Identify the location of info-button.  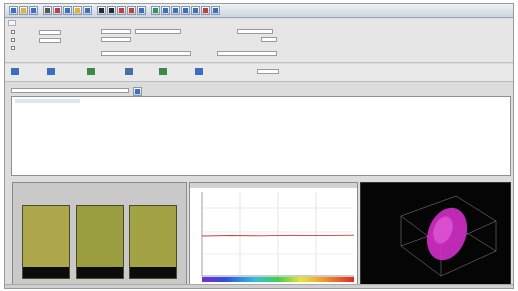
(195, 10).